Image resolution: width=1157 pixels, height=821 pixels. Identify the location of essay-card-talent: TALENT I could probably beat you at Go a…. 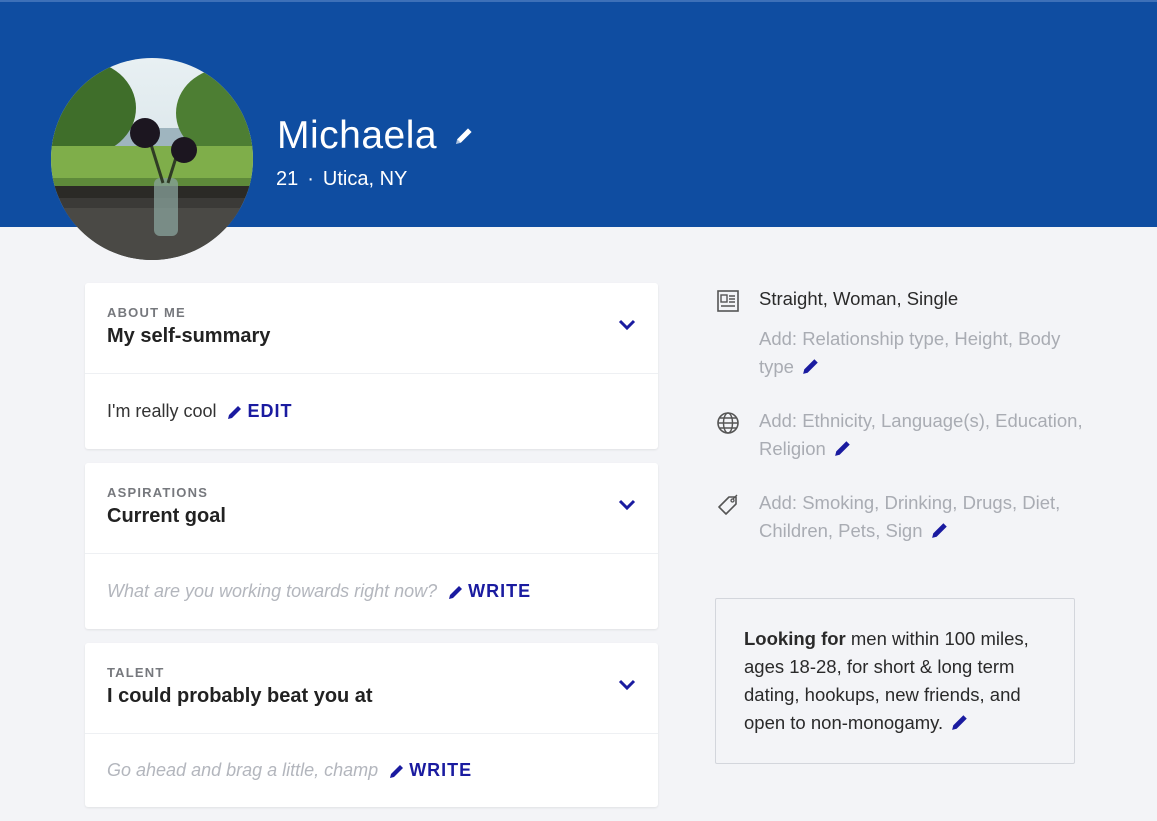
(371, 725).